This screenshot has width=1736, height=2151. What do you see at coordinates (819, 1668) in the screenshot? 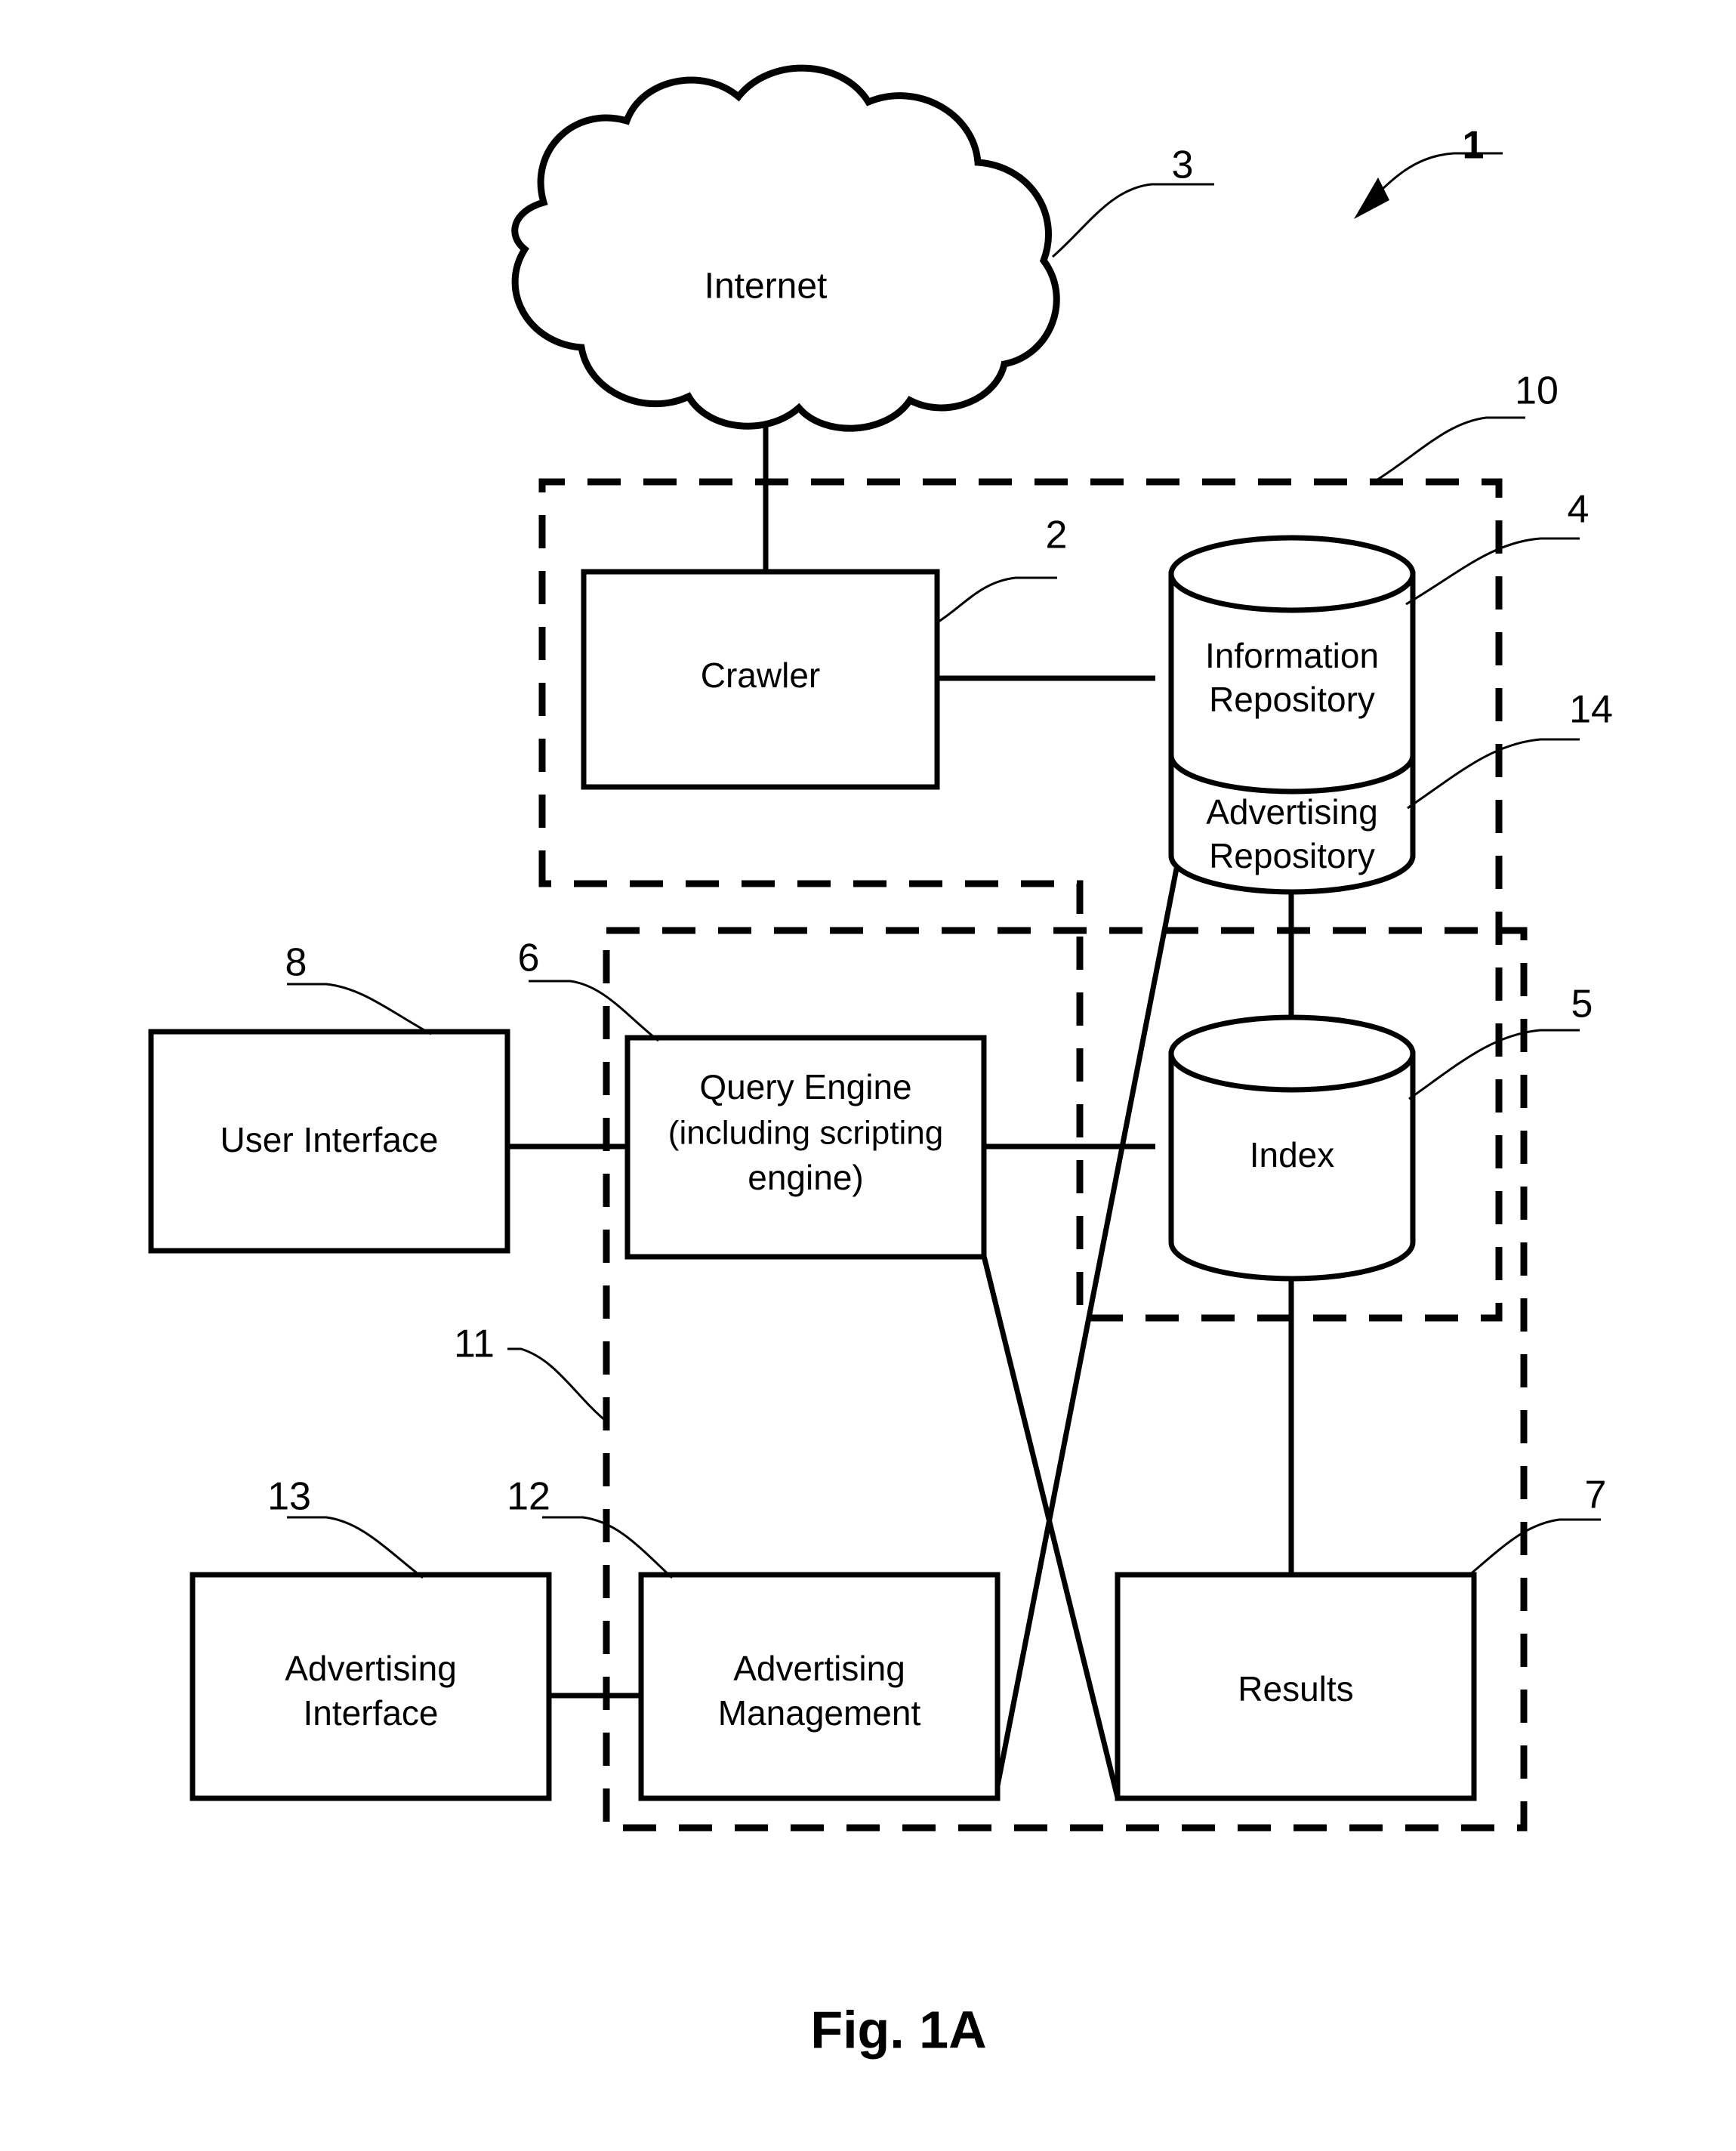
I see `advertising-management-label-line1: Advertising` at bounding box center [819, 1668].